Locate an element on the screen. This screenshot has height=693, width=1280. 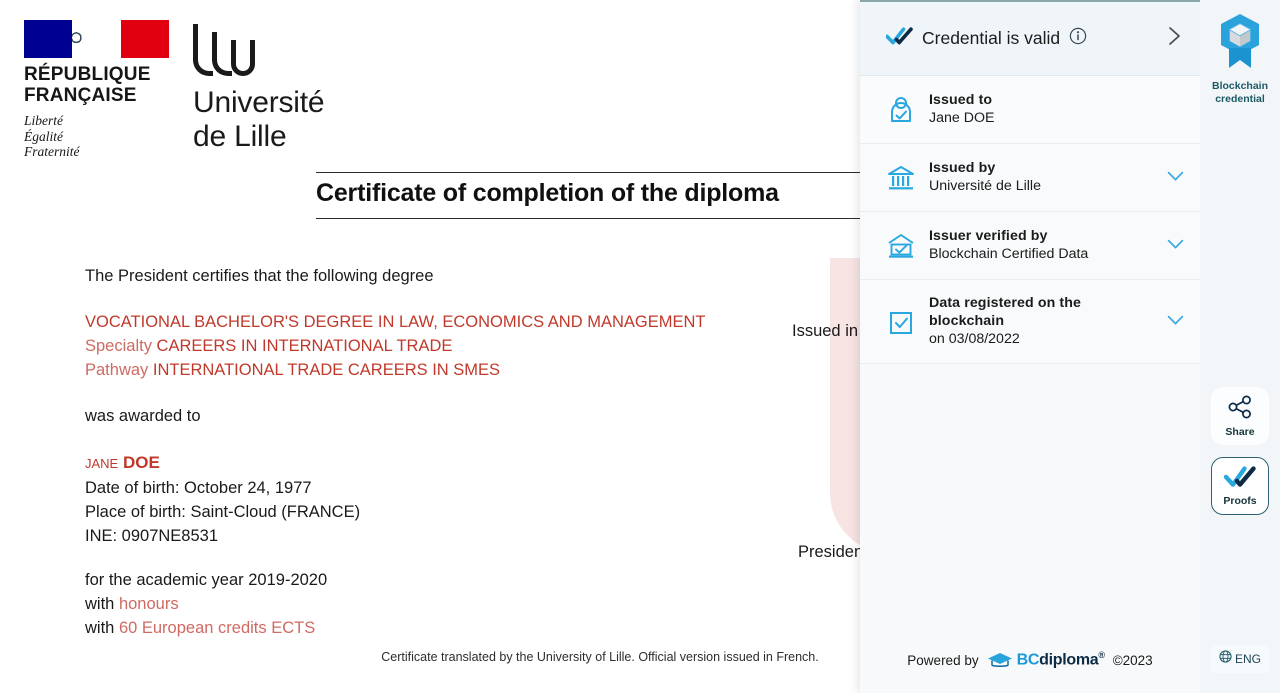
panel-row-label: Issuer verified by is located at coordinates (988, 236).